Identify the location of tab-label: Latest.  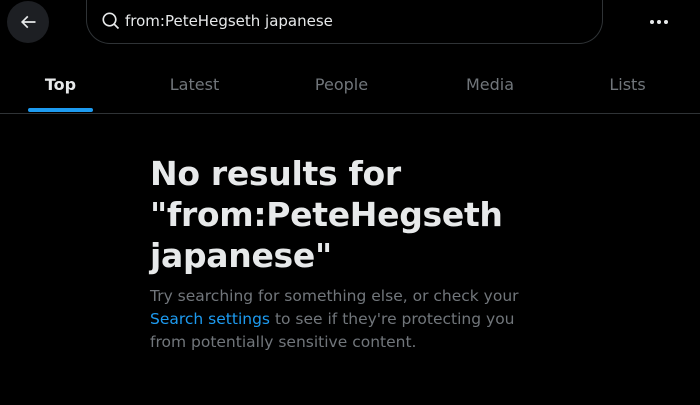
(194, 84).